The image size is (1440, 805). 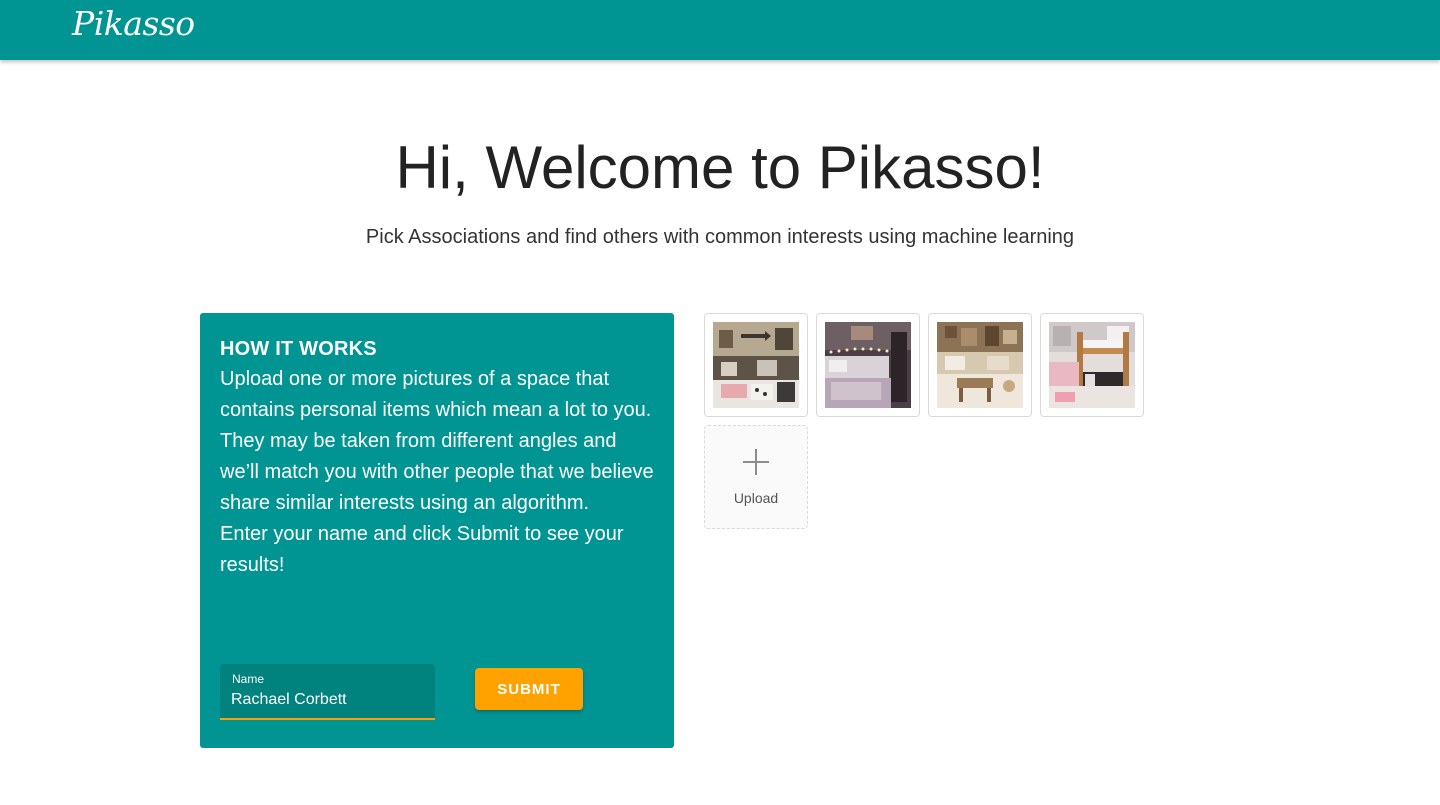 I want to click on page-title: Hi, Welcome to Pikasso!, so click(x=720, y=167).